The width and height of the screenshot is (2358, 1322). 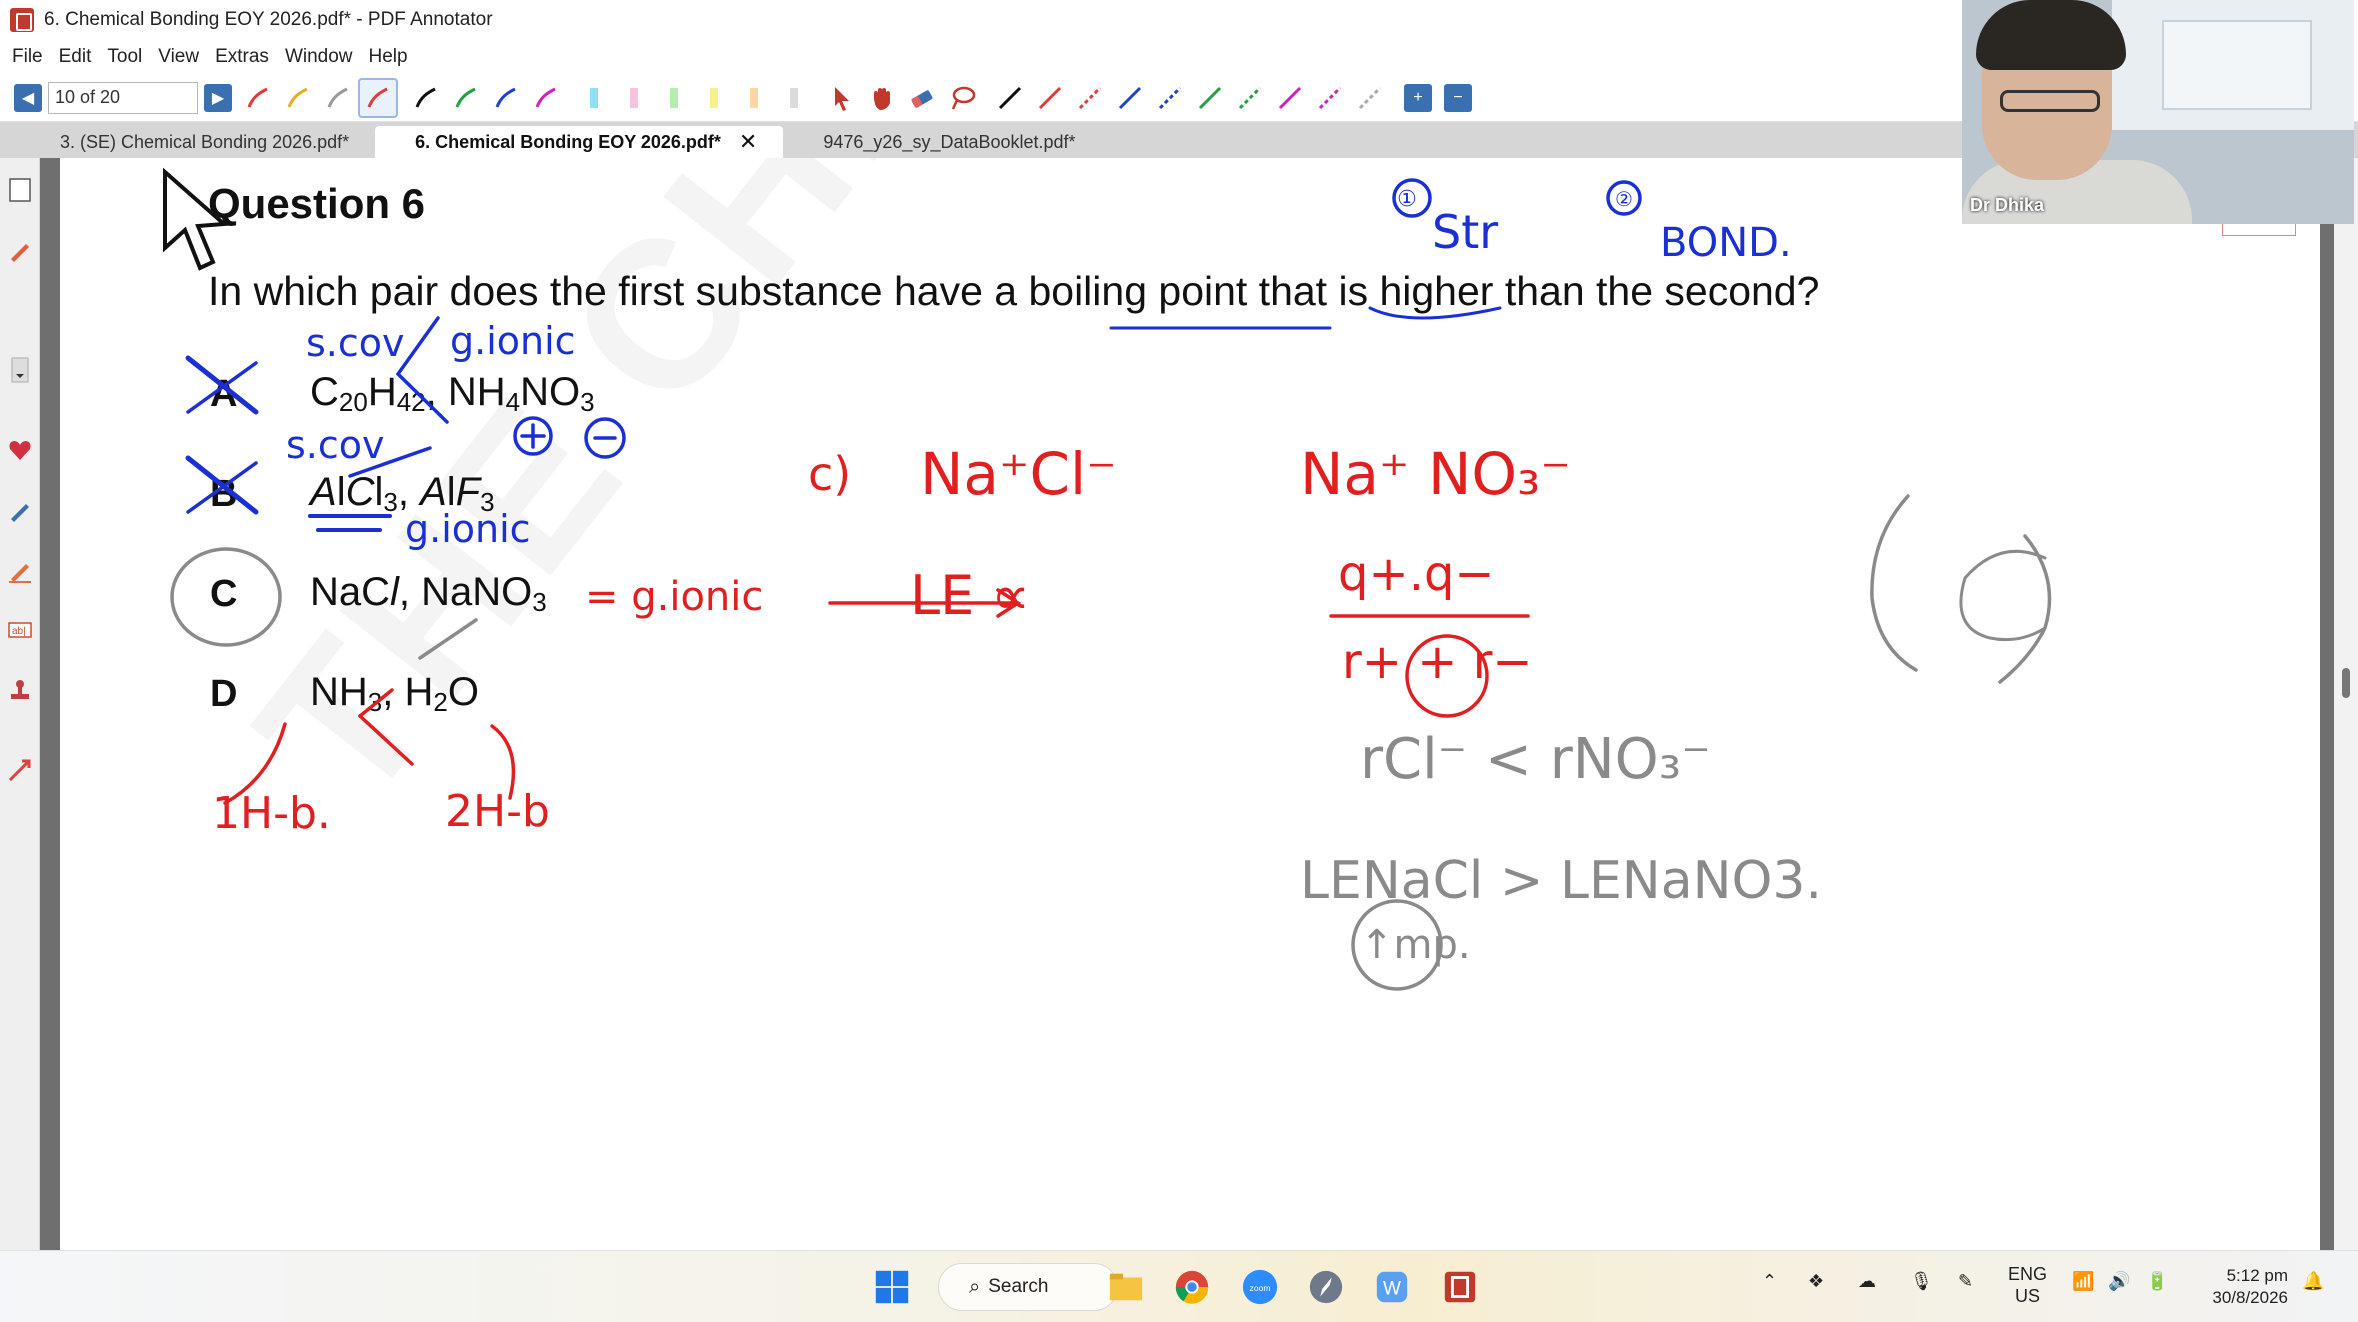 What do you see at coordinates (1458, 97) in the screenshot?
I see `zoom-out-button: −` at bounding box center [1458, 97].